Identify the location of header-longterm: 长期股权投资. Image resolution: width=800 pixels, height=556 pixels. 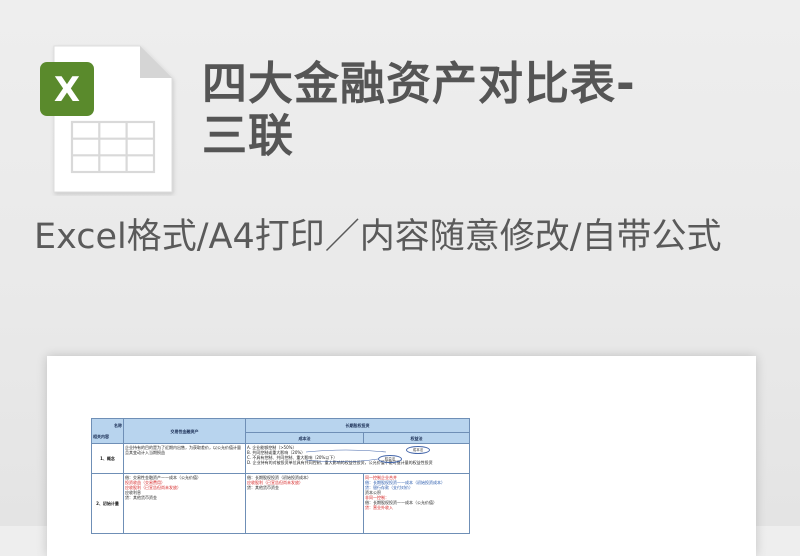
(357, 425).